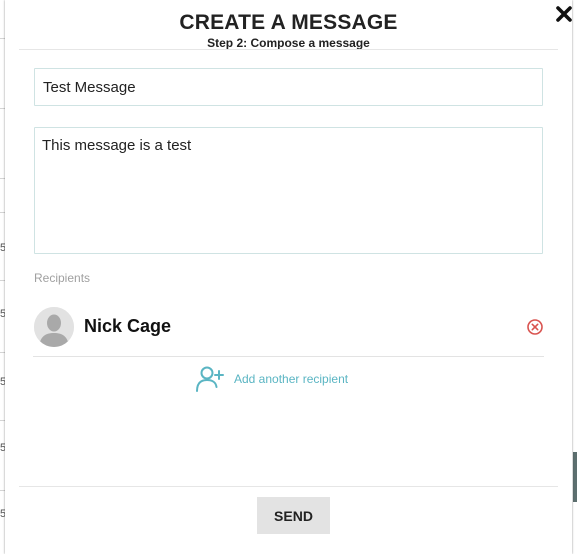 The height and width of the screenshot is (554, 577). I want to click on header-divider, so click(288, 49).